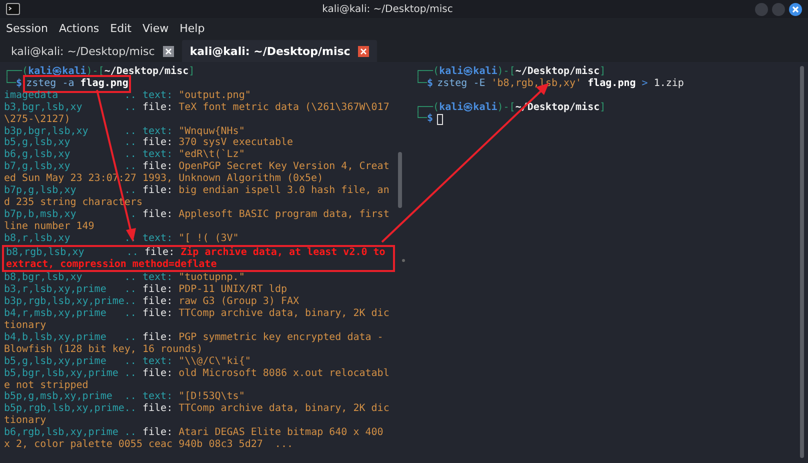 This screenshot has height=463, width=808. I want to click on menu-item: View, so click(155, 28).